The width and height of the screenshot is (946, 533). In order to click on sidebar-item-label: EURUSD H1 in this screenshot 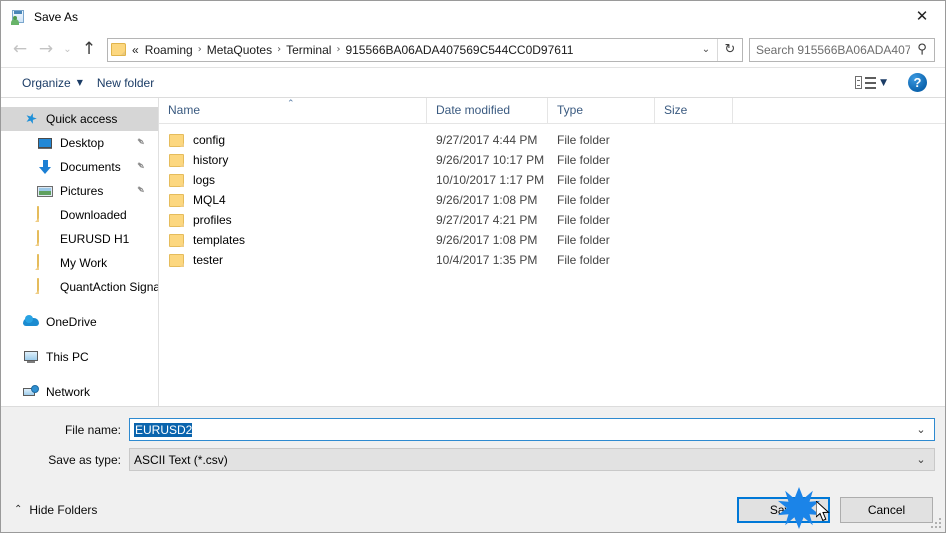, I will do `click(95, 239)`.